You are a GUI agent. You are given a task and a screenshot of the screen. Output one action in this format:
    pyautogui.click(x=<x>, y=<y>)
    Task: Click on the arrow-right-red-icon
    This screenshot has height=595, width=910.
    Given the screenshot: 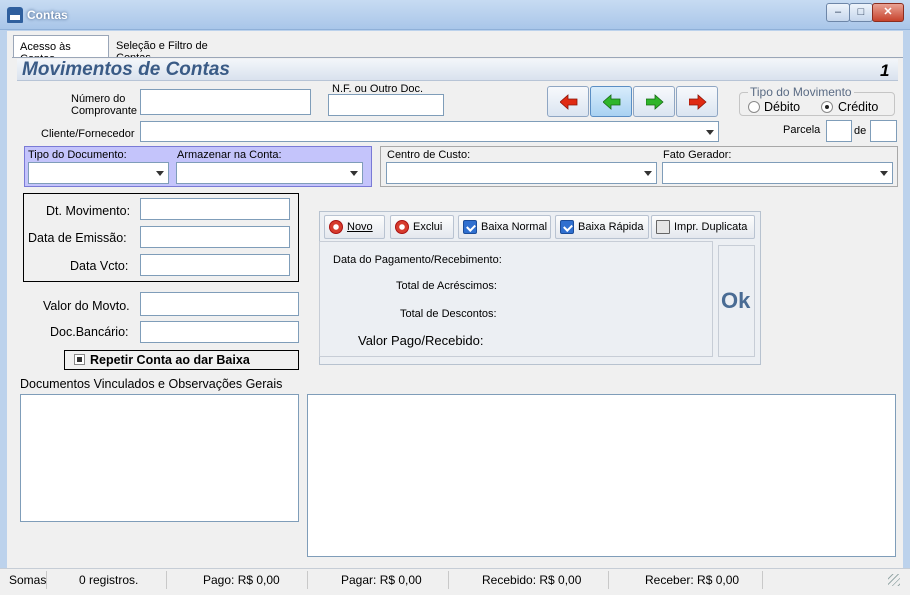 What is the action you would take?
    pyautogui.click(x=698, y=102)
    